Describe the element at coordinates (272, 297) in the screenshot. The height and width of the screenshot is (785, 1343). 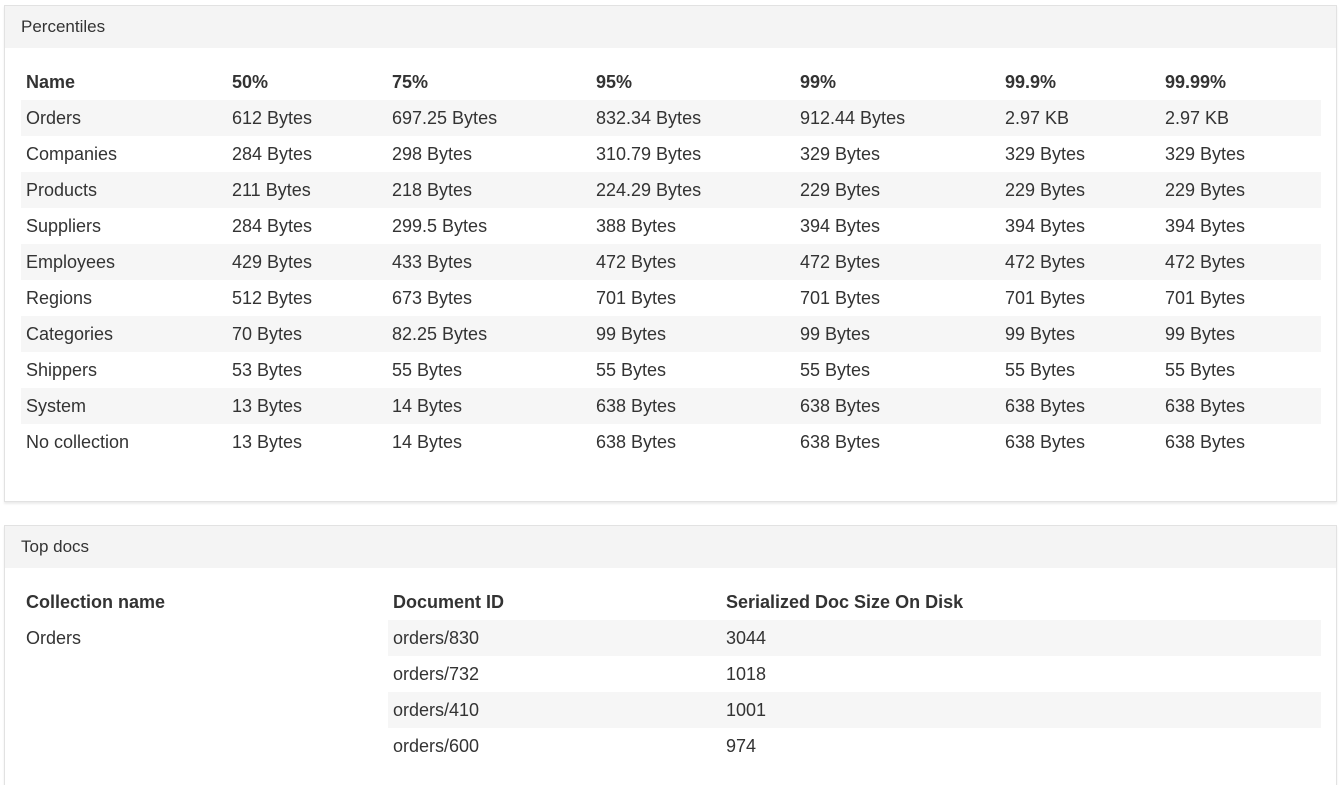
I see `cell-p50: 512 Bytes` at that location.